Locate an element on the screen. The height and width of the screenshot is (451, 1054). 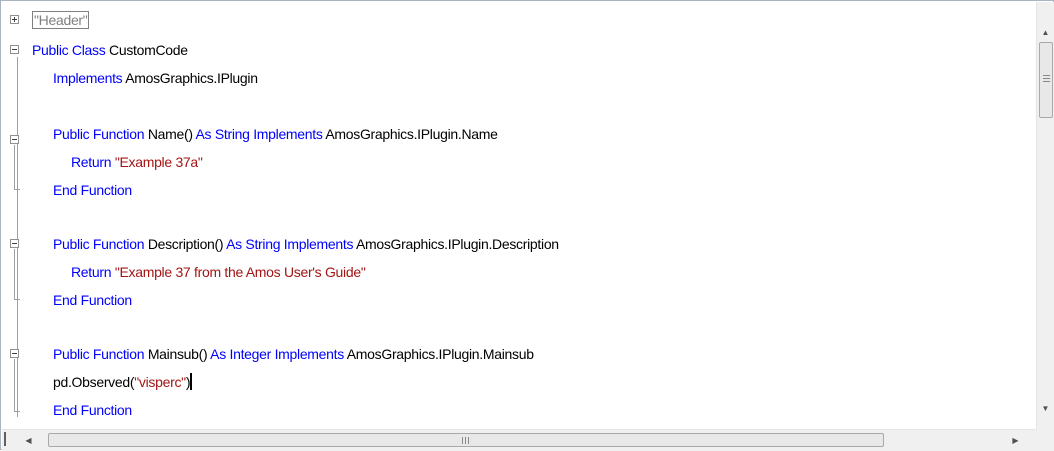
keyword-token: Implements is located at coordinates (89, 78).